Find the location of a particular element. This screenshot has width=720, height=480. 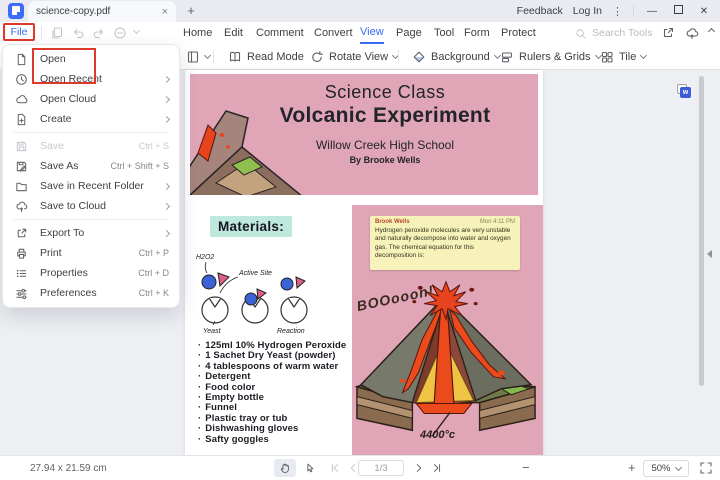

doc-subtitle: Willow Creek High School is located at coordinates (385, 145).